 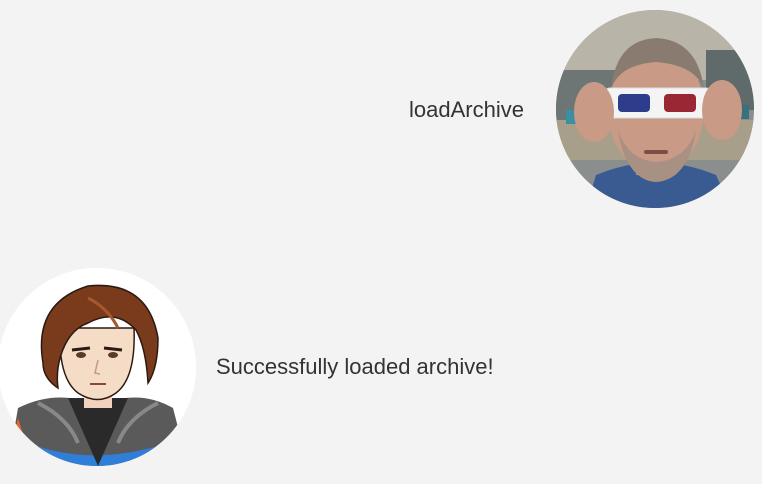 I want to click on bot-avatar, so click(x=98, y=367).